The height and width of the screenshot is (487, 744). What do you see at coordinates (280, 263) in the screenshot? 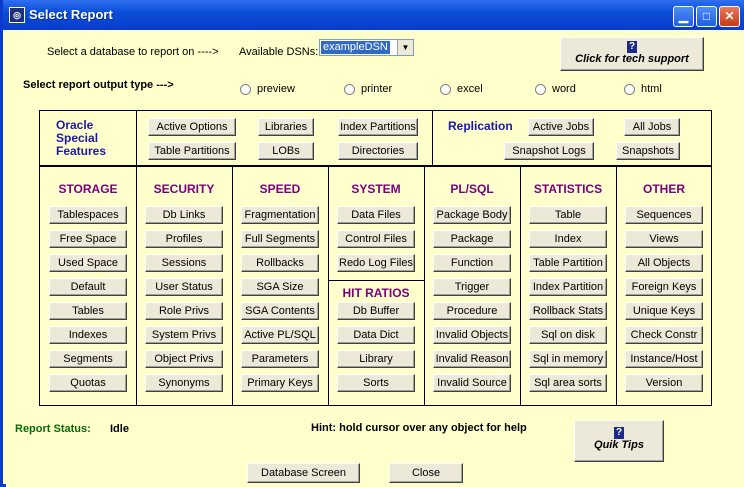
I see `rollbacks-button: Rollbacks` at bounding box center [280, 263].